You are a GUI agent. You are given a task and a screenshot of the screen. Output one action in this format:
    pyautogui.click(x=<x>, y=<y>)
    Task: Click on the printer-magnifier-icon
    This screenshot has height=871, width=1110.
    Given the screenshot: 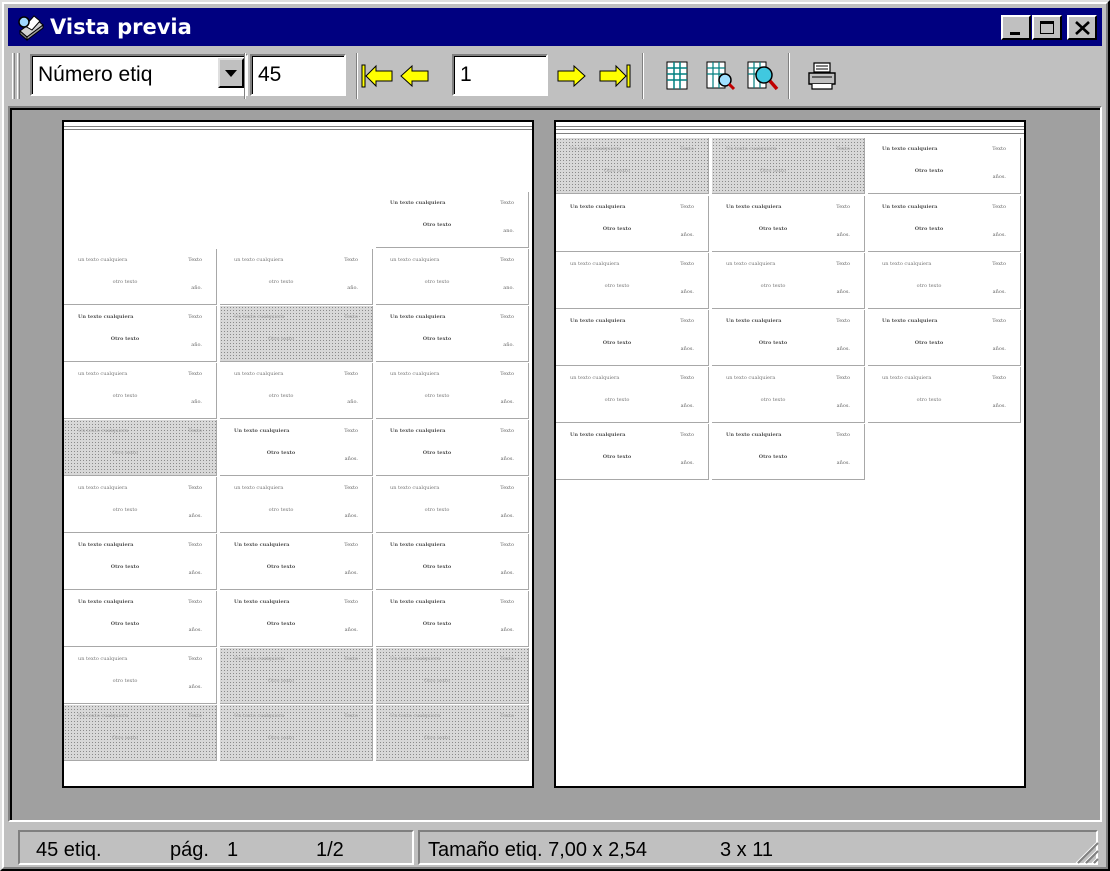 What is the action you would take?
    pyautogui.click(x=31, y=27)
    